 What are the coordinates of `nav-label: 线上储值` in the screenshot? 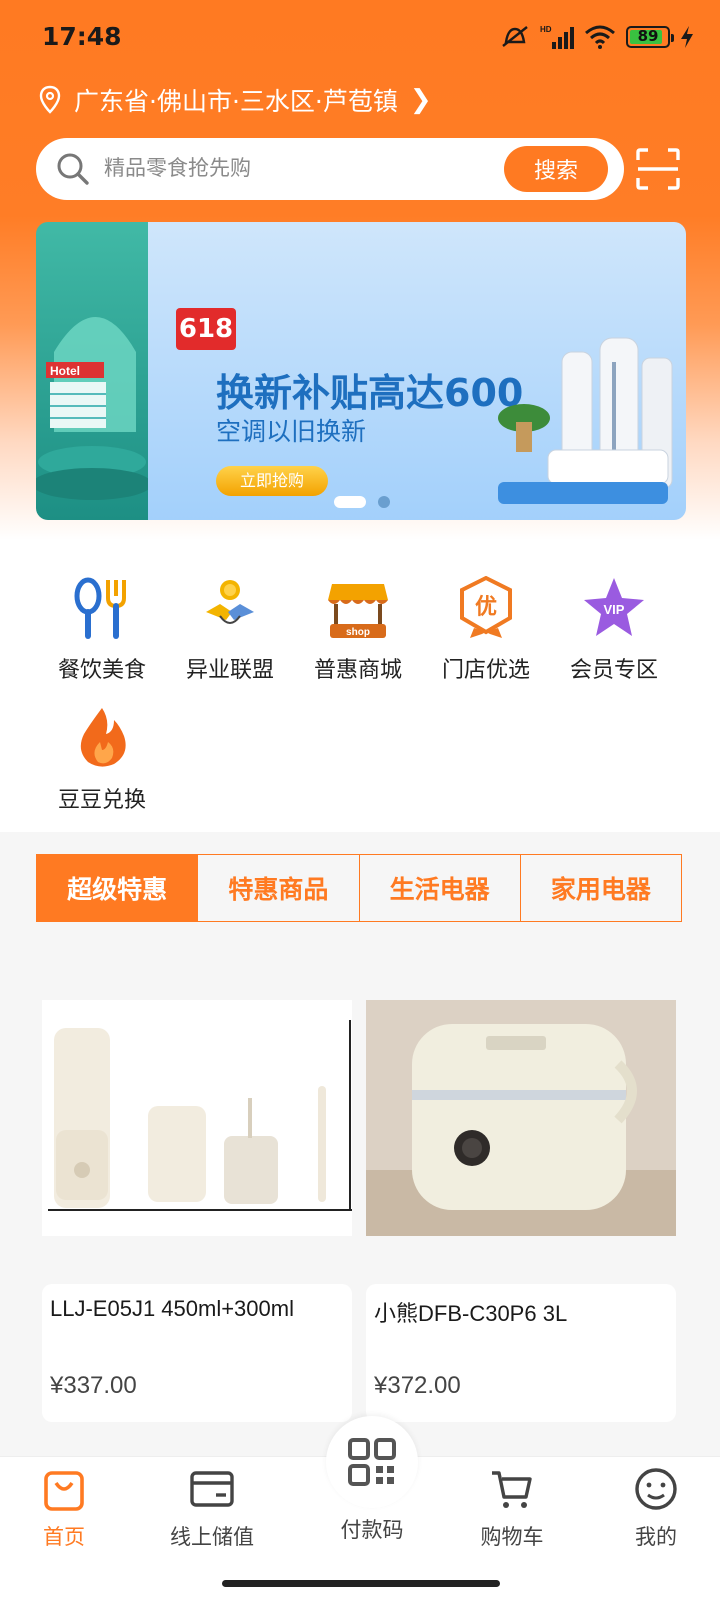 It's located at (212, 1537).